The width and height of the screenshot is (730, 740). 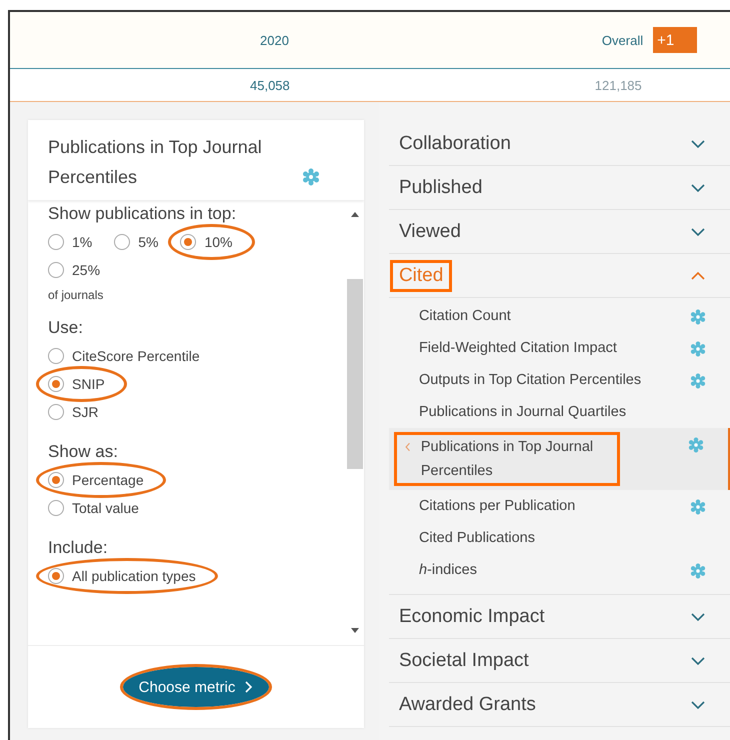 I want to click on metric-item: Publications in Journal Quartiles, so click(x=559, y=412).